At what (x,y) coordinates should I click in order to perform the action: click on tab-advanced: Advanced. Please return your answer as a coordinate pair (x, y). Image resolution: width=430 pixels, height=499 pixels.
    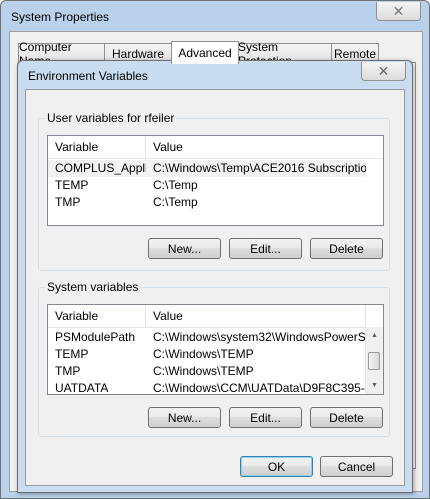
    Looking at the image, I should click on (205, 52).